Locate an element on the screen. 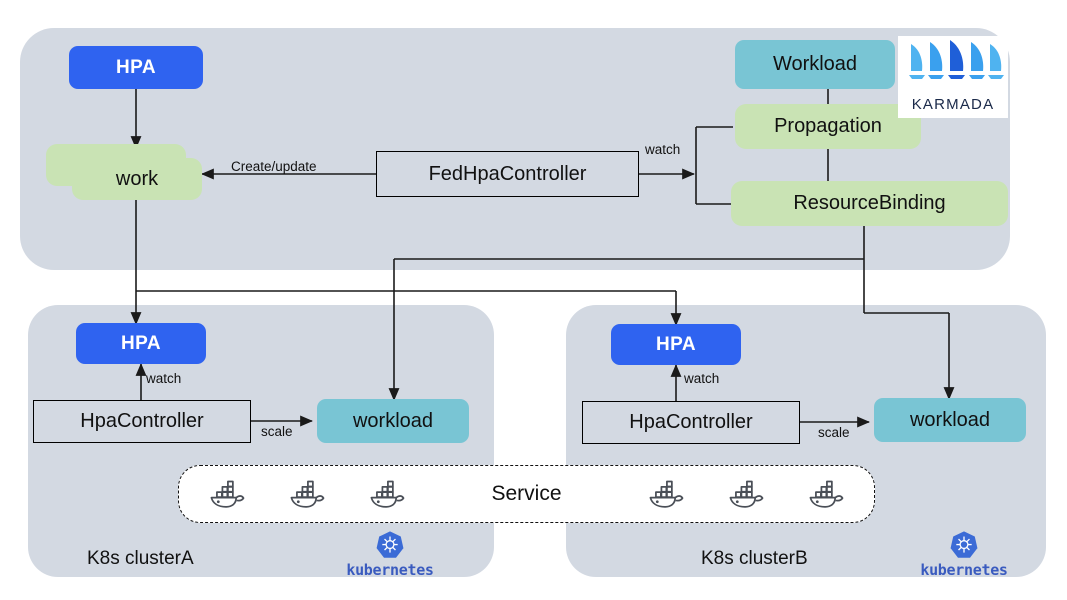 Image resolution: width=1067 pixels, height=600 pixels. cluster-b-workload: workload is located at coordinates (950, 420).